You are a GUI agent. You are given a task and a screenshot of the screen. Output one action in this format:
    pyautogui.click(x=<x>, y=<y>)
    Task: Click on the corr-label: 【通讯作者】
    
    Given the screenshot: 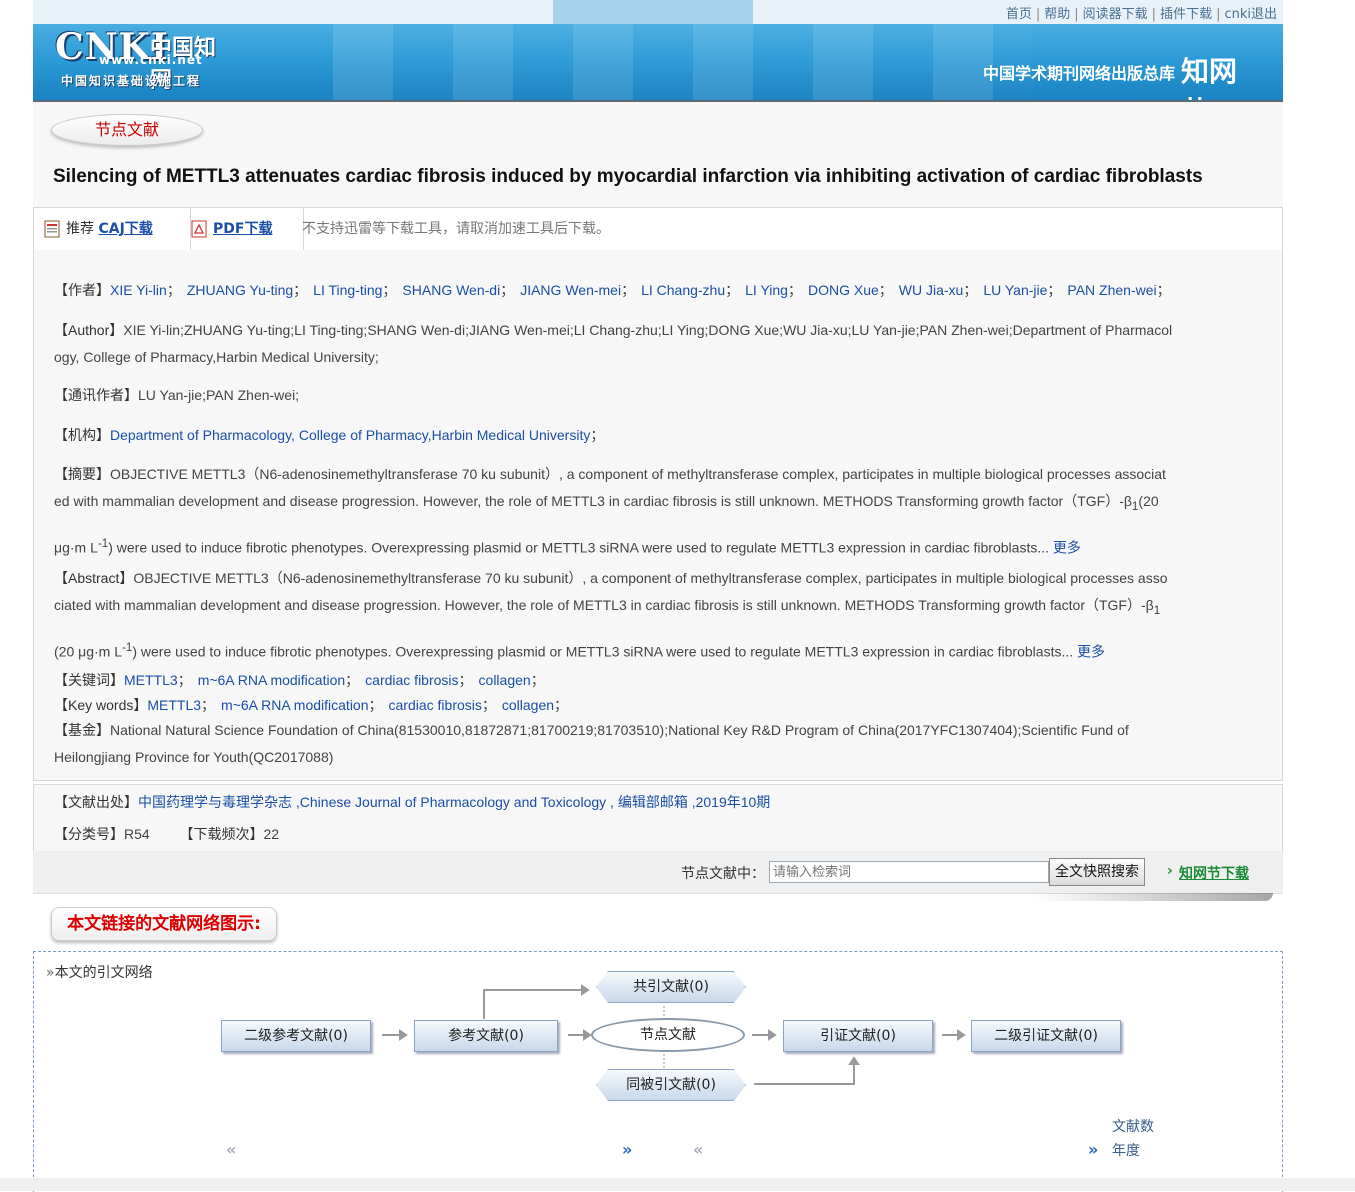 What is the action you would take?
    pyautogui.click(x=96, y=395)
    